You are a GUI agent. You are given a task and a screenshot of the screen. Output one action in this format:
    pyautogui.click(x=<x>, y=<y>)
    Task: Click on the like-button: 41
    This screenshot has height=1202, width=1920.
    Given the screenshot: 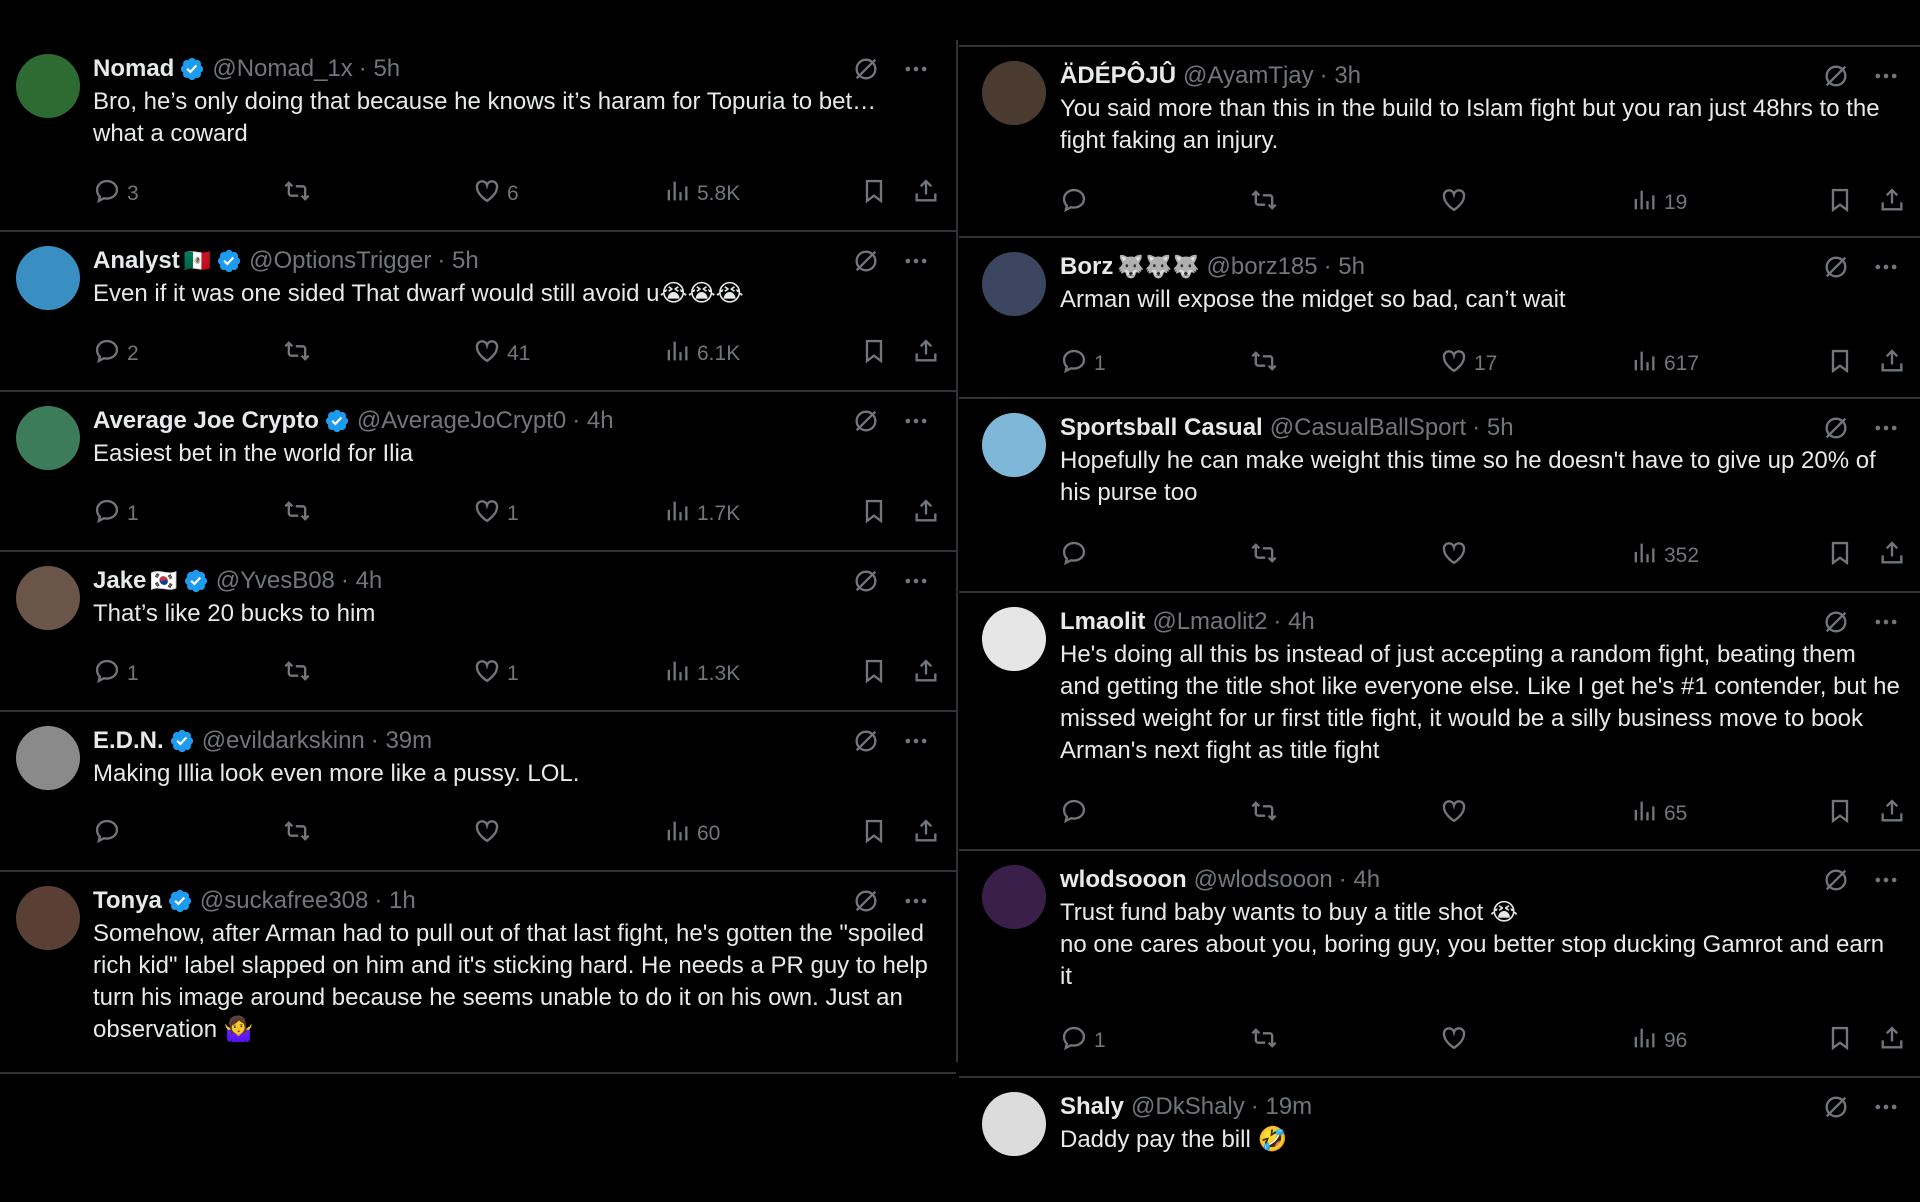 What is the action you would take?
    pyautogui.click(x=568, y=354)
    